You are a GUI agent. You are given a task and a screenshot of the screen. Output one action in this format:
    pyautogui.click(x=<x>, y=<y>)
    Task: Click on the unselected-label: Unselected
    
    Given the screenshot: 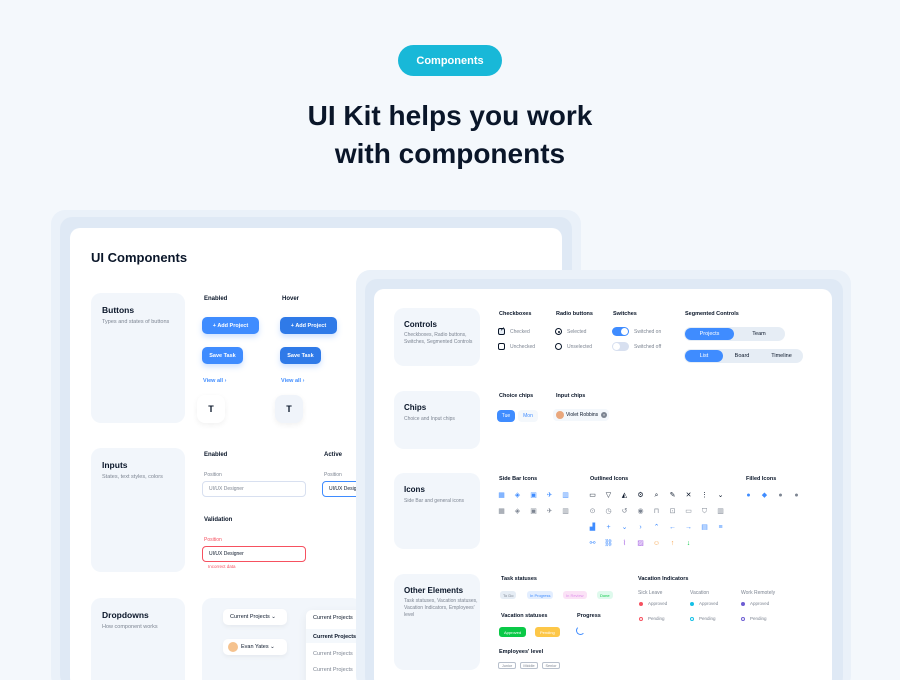 What is the action you would take?
    pyautogui.click(x=580, y=347)
    